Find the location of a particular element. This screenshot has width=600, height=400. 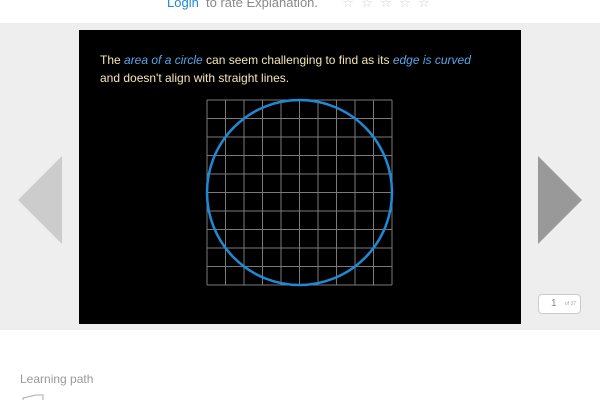

chevron-right-icon is located at coordinates (560, 200).